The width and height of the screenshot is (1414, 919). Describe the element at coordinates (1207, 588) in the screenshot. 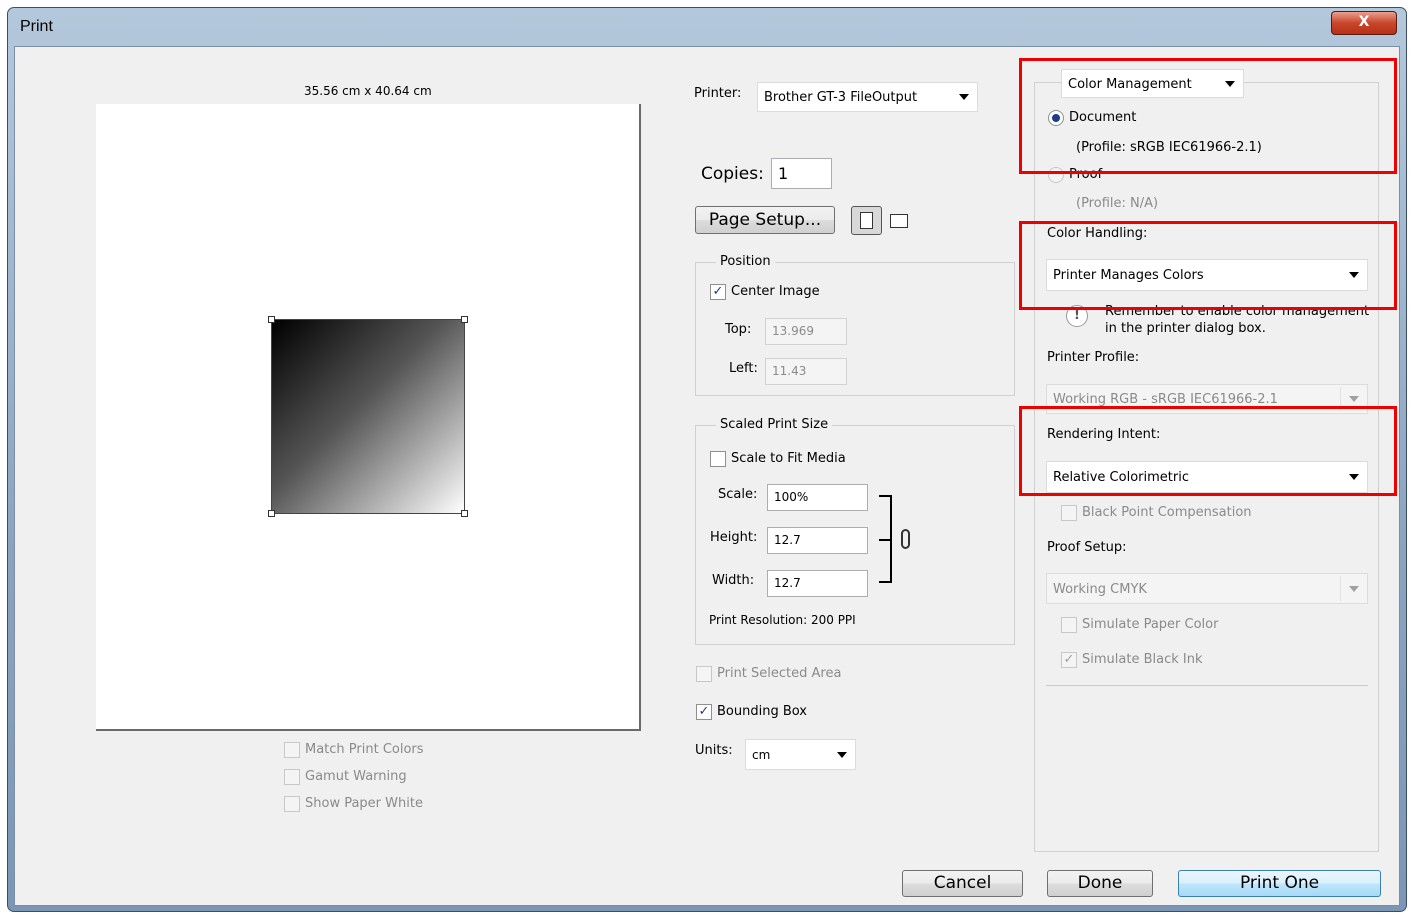

I see `proof-setup-select: Working CMYK` at that location.